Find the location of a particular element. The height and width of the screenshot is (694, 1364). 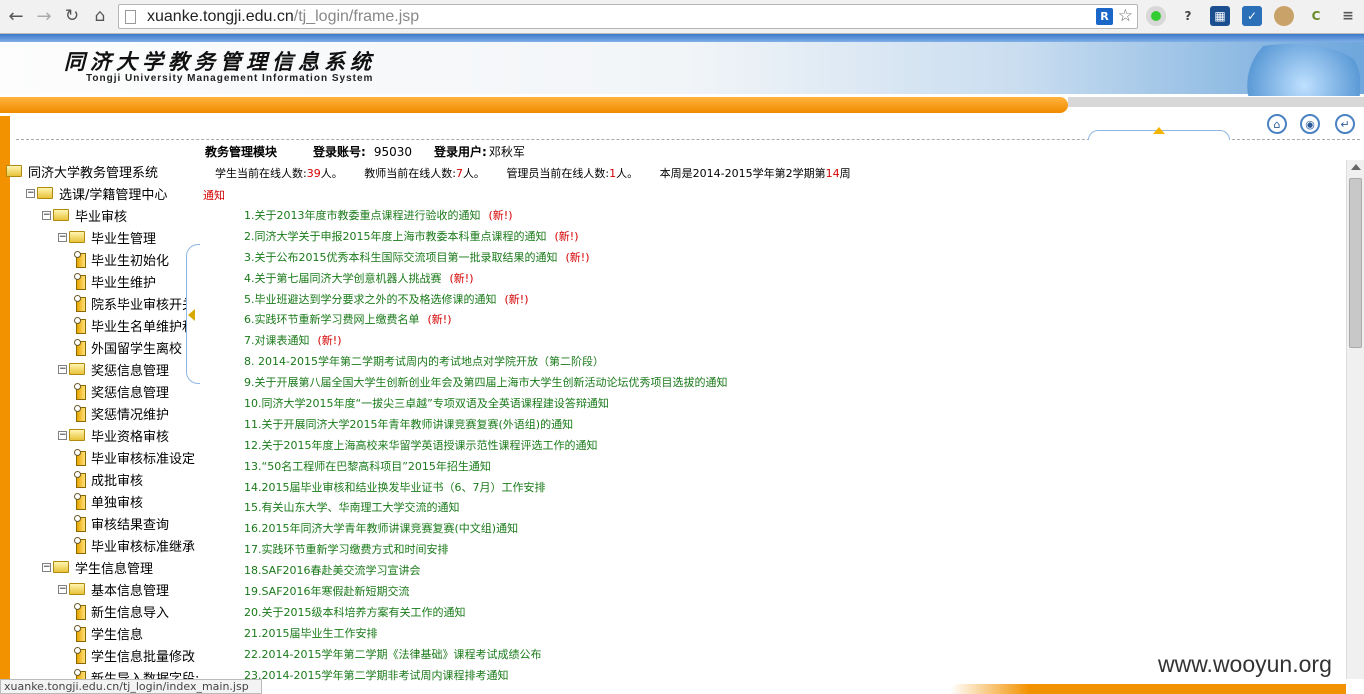

notice-item: 8. 2014-2015学年第二学期考试周内的考试地点对学院开放（第二阶段） is located at coordinates (486, 362).